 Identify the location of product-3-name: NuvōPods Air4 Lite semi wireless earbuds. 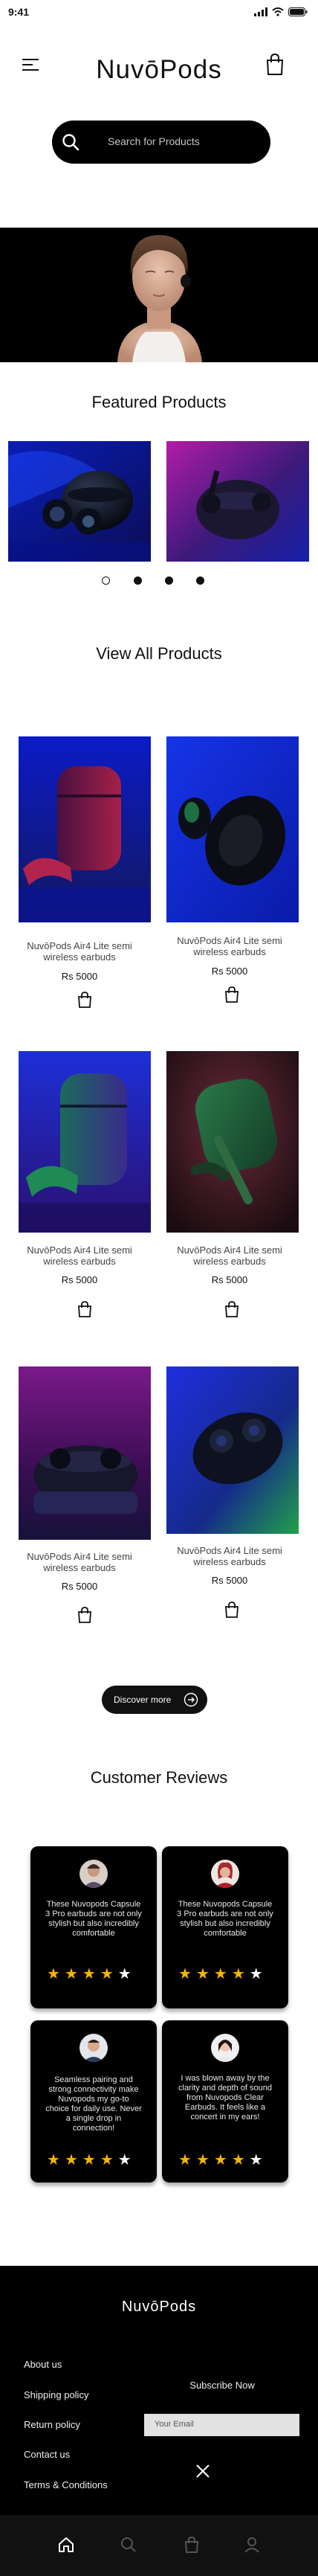
(79, 1255).